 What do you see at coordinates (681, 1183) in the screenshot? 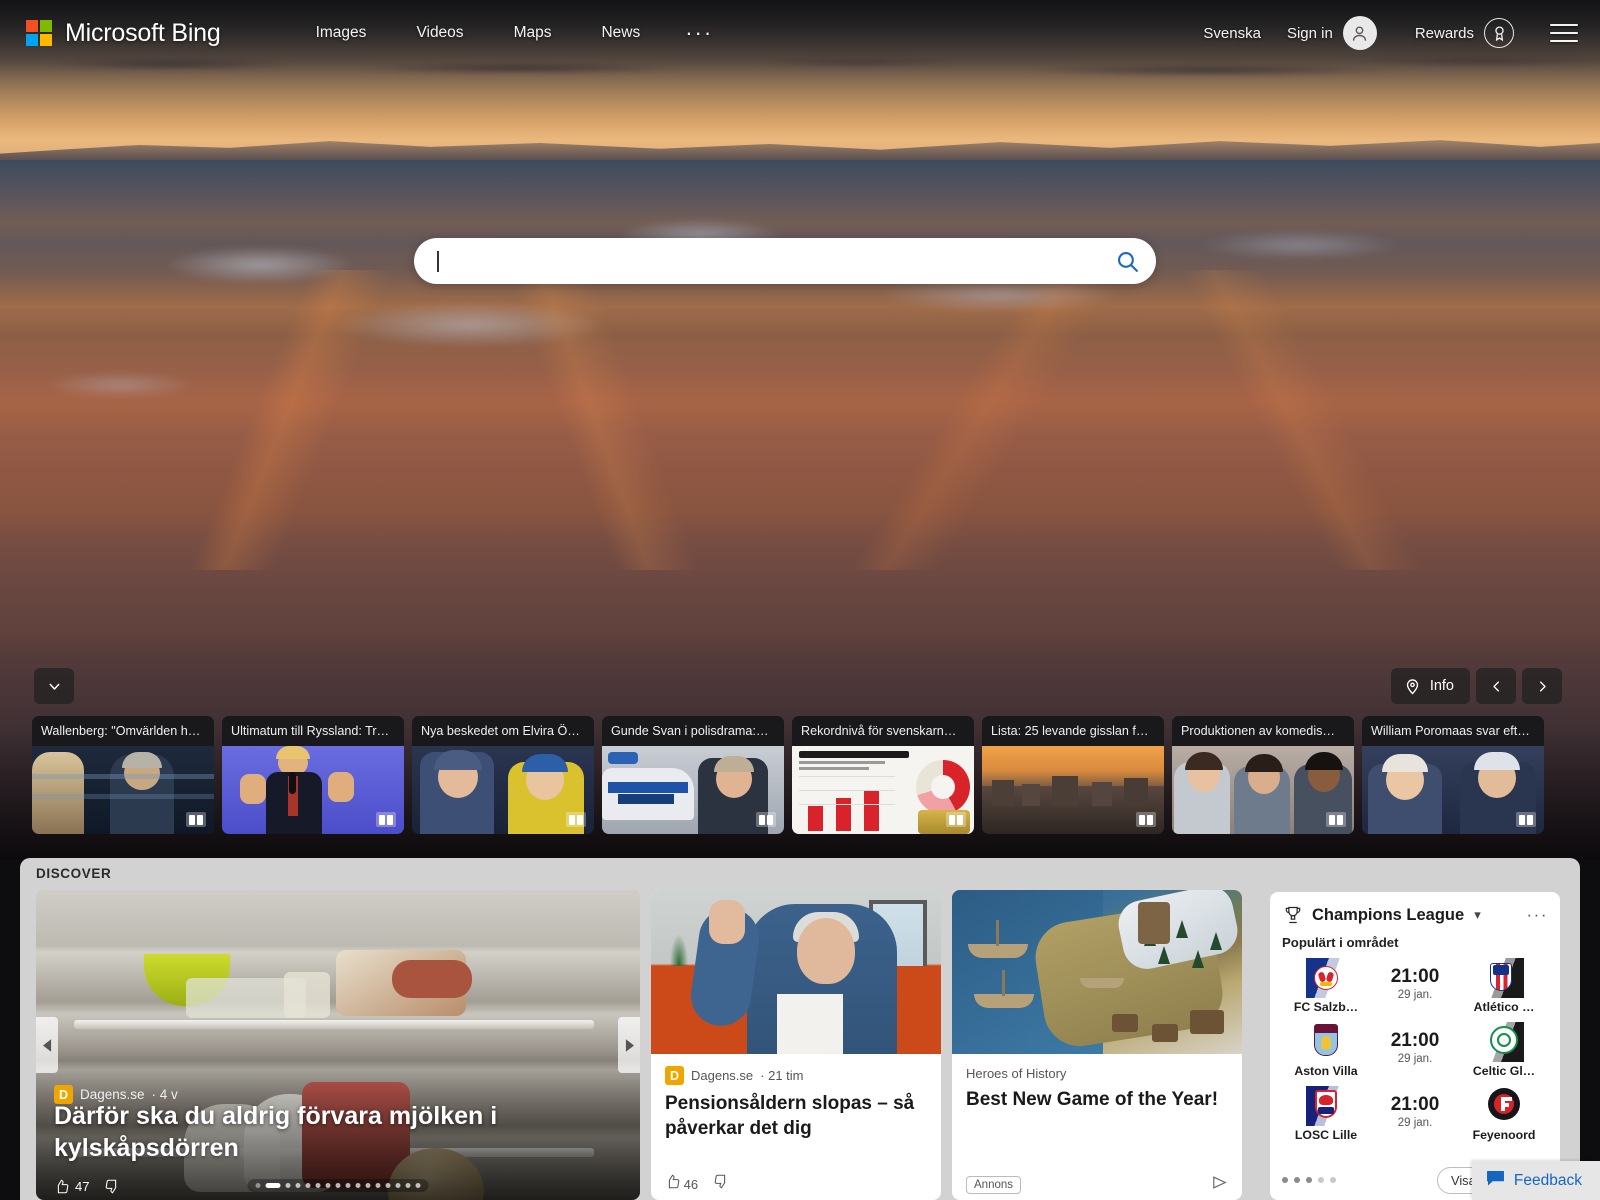
I see `like-button: 46` at bounding box center [681, 1183].